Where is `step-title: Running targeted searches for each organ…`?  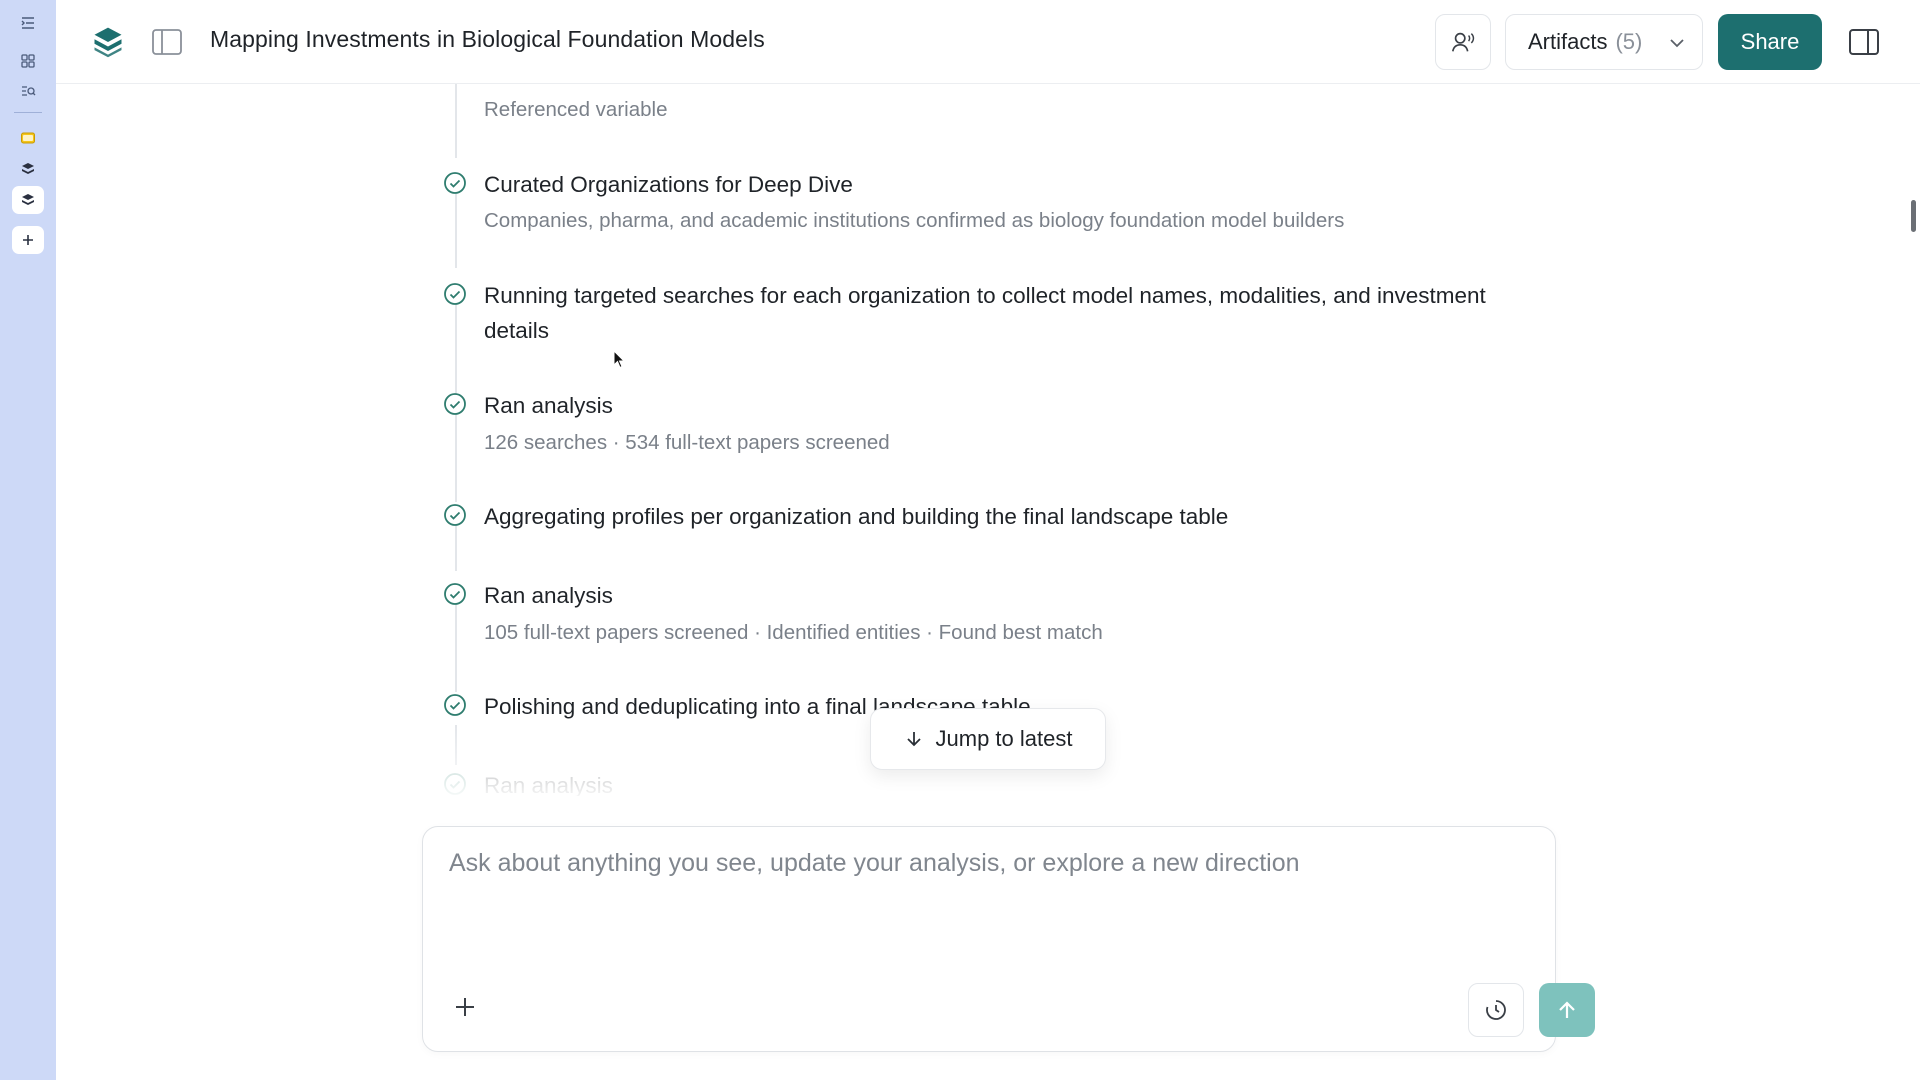
step-title: Running targeted searches for each organ… is located at coordinates (1004, 313).